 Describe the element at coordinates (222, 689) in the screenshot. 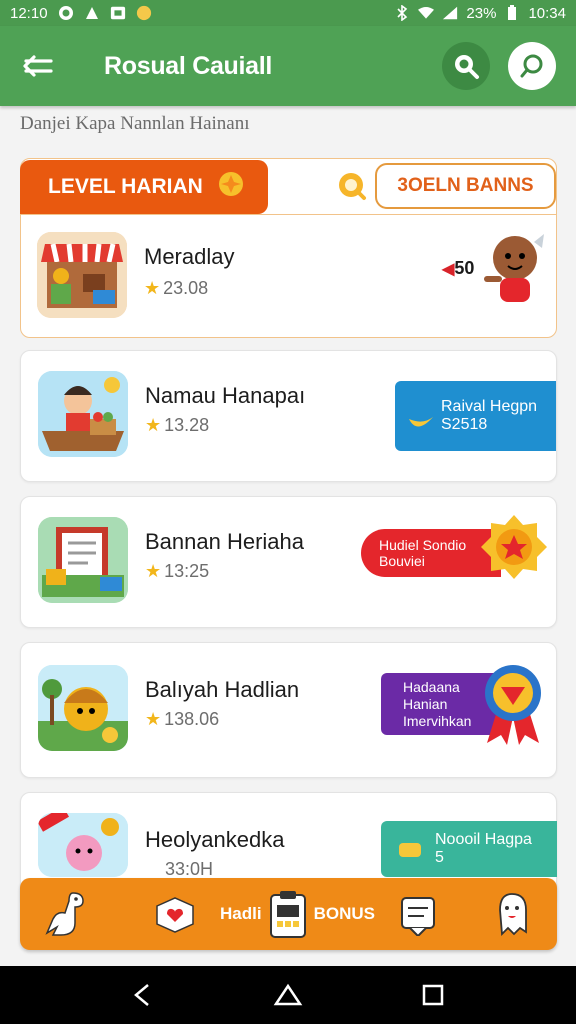

I see `item-name: Balıyah Hadlian` at that location.